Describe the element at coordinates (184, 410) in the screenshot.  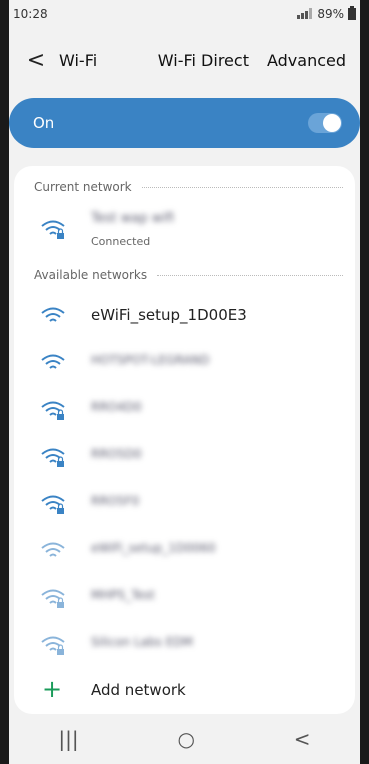
I see `network-row: RRO4D0` at that location.